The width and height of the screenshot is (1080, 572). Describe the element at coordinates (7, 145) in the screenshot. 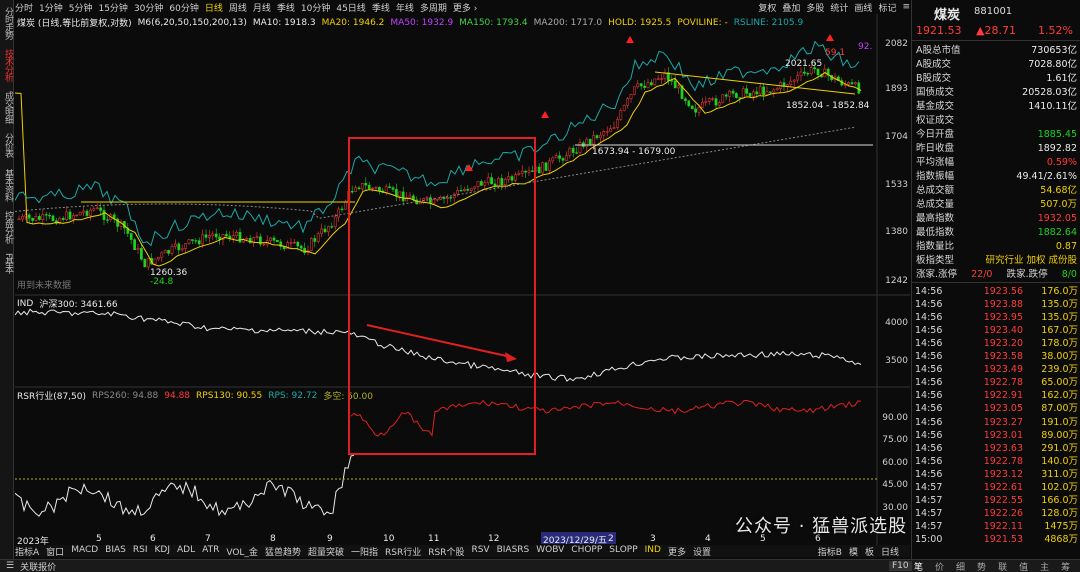

I see `rail-tab-price: 分价表` at that location.